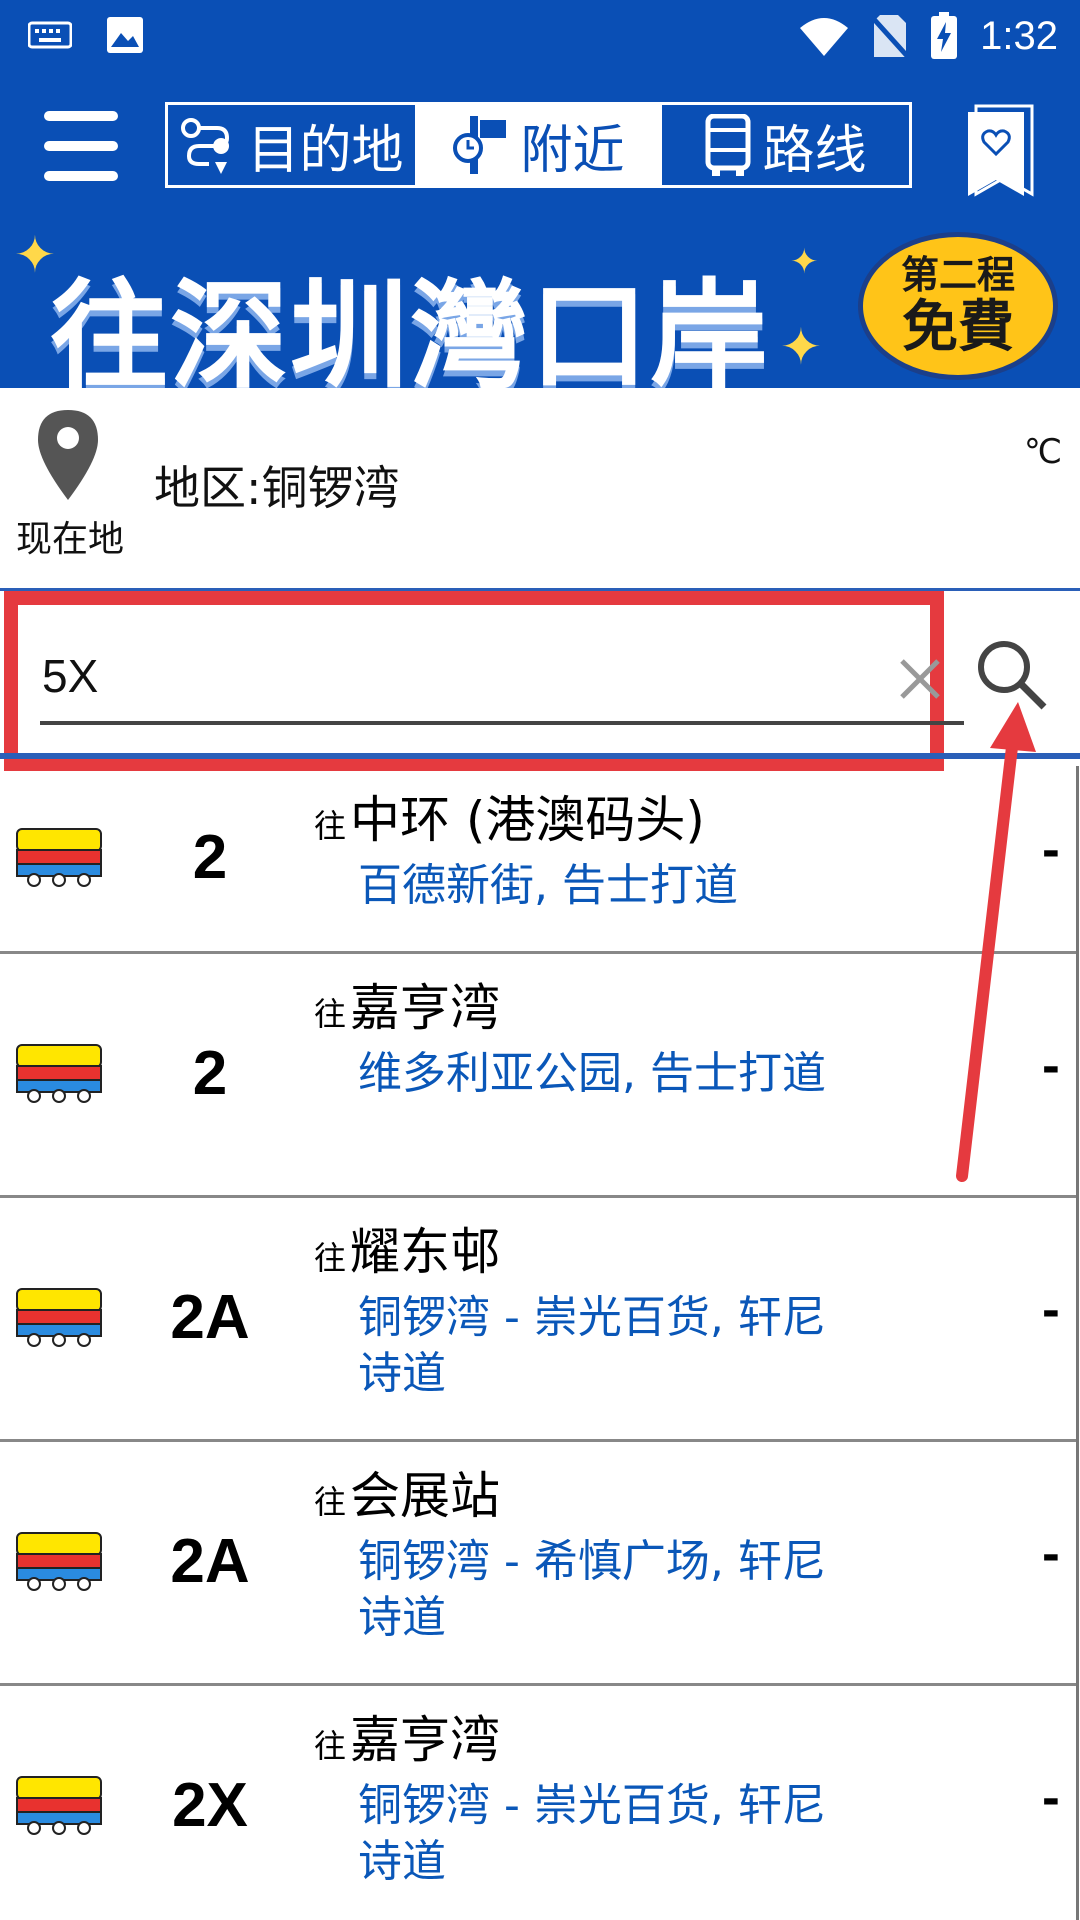 This screenshot has width=1080, height=1920. I want to click on route-destination: 往耀东邨, so click(407, 1248).